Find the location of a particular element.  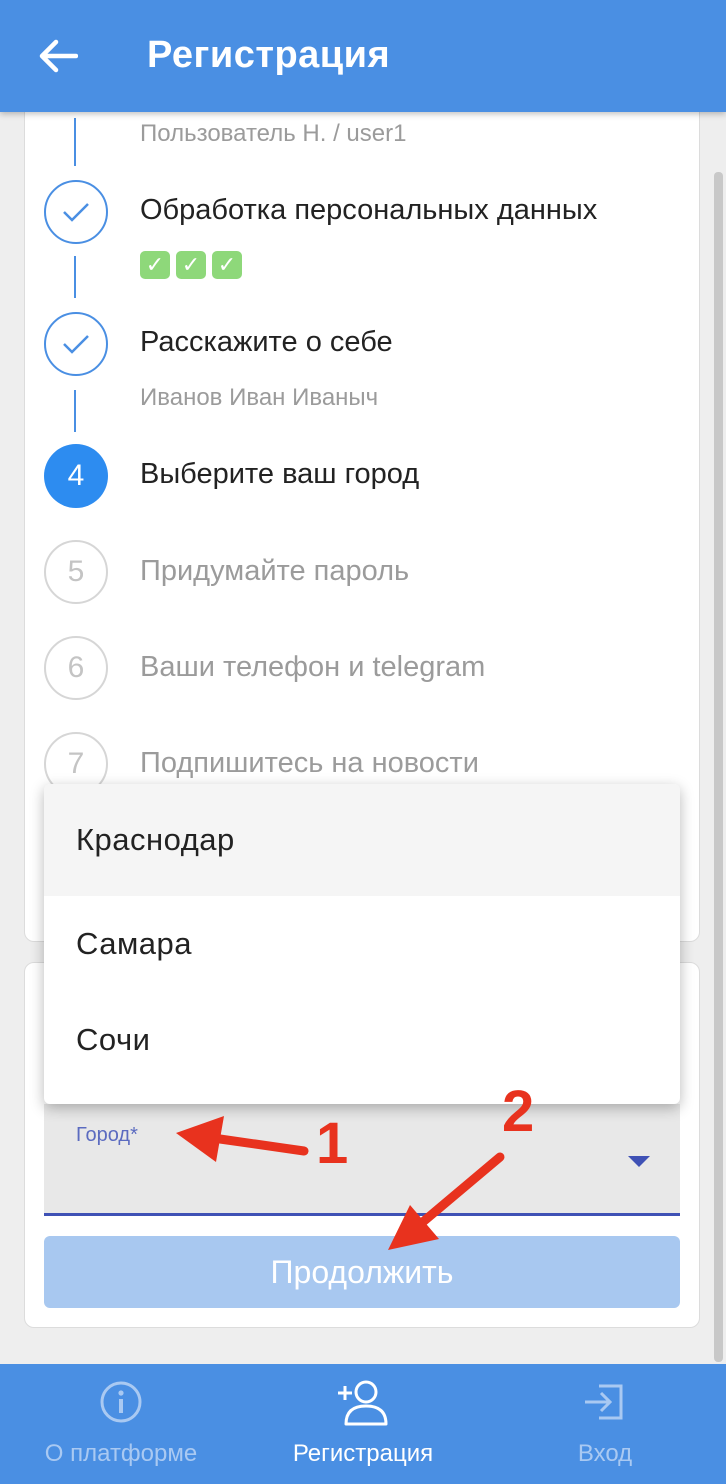

step-5-title: Придумайте пароль is located at coordinates (275, 571).